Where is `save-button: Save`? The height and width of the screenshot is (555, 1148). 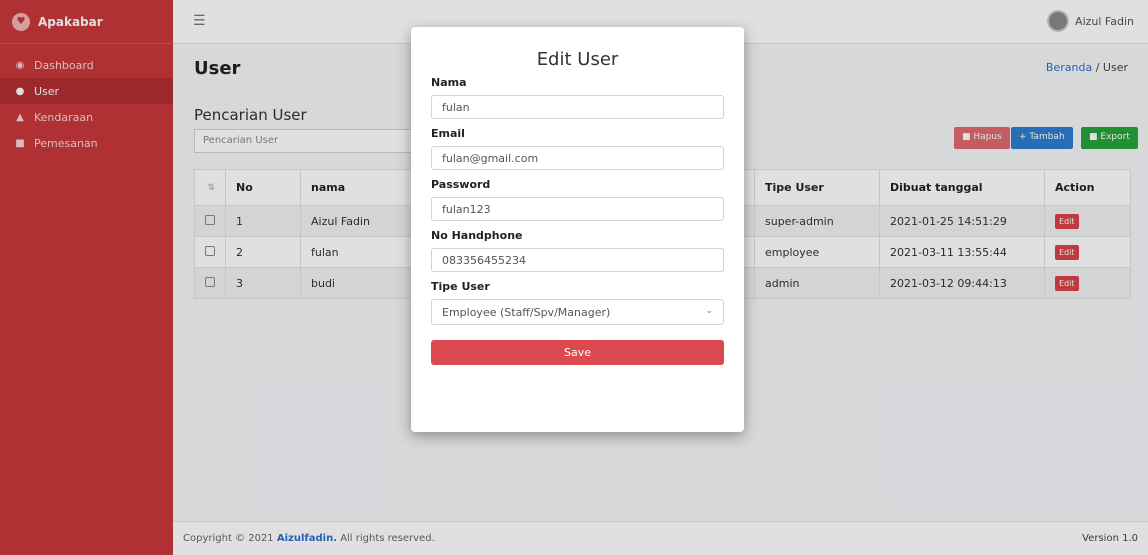
save-button: Save is located at coordinates (577, 352).